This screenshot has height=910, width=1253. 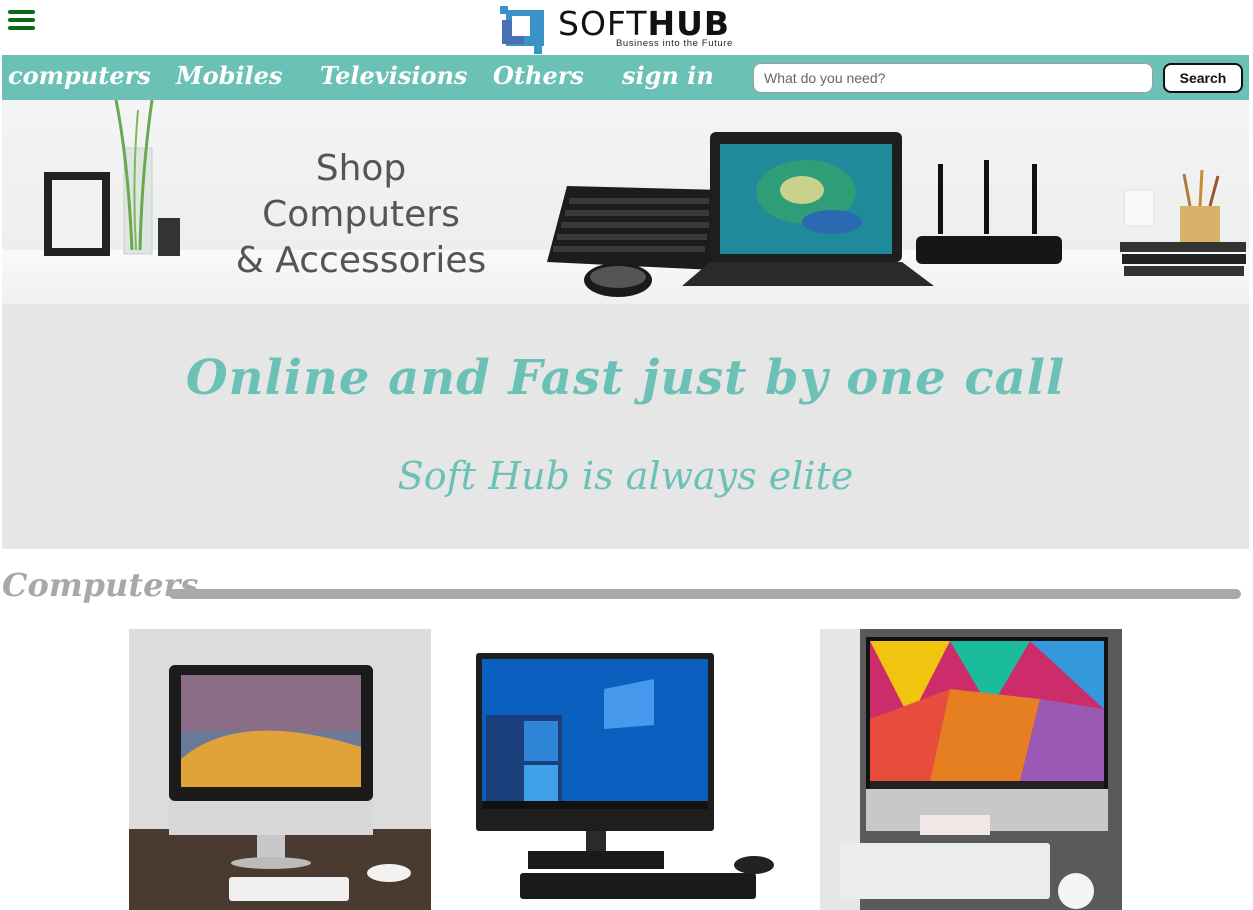 What do you see at coordinates (705, 594) in the screenshot?
I see `section-divider` at bounding box center [705, 594].